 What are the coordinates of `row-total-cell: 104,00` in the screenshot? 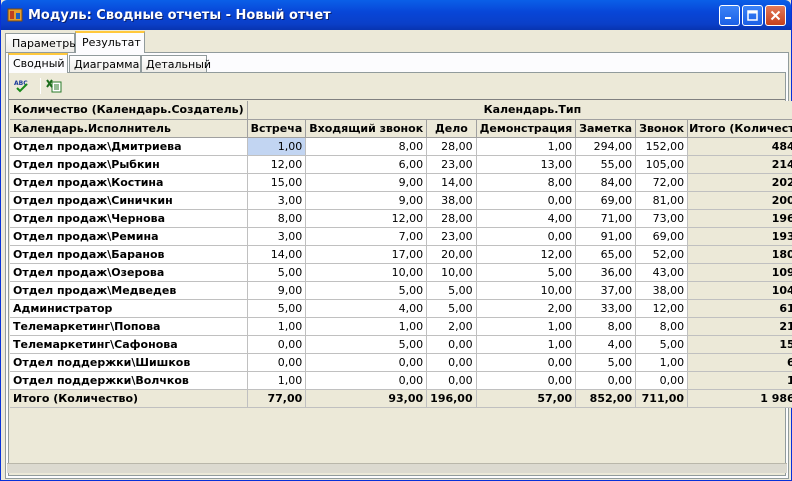 It's located at (739, 290).